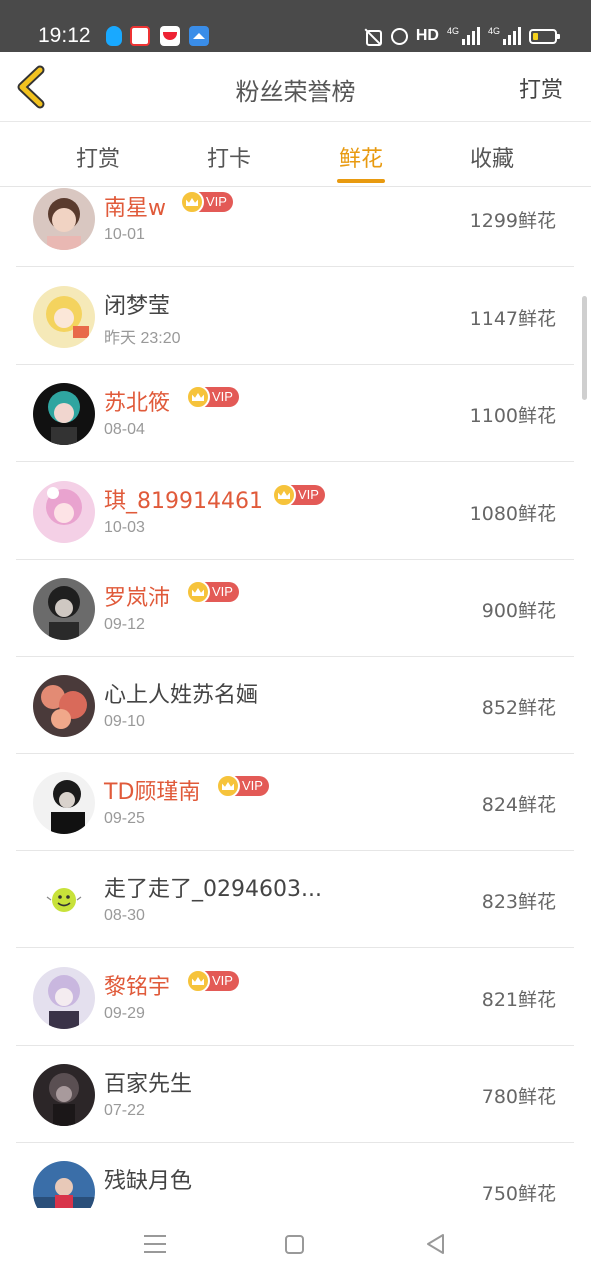  What do you see at coordinates (137, 403) in the screenshot?
I see `fan-name: 苏北筱` at bounding box center [137, 403].